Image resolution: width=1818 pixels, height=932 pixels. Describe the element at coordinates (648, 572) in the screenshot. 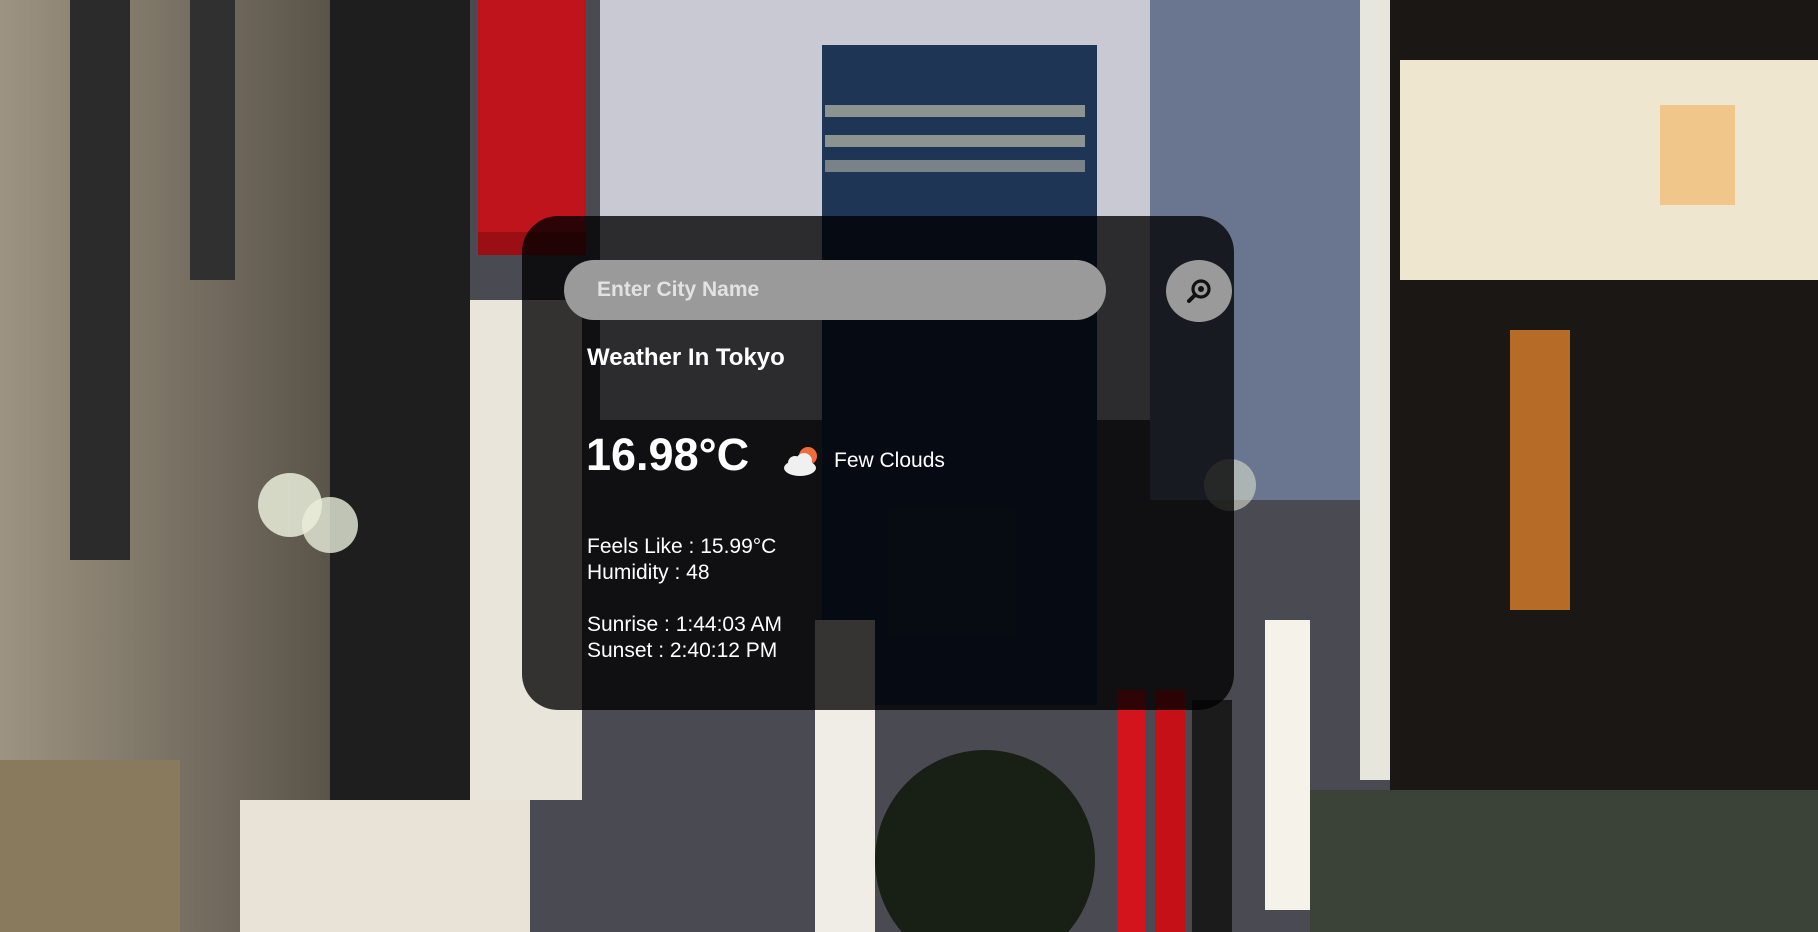

I see `humidity-text: Humidity : 48` at that location.